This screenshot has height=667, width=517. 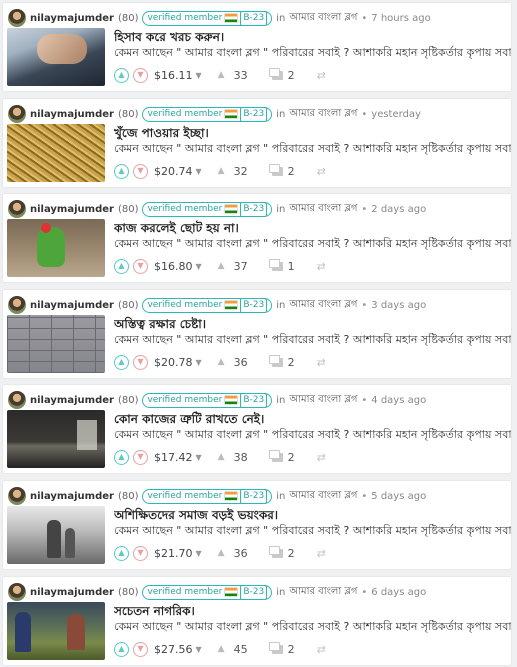 I want to click on vote-count: 32, so click(x=241, y=171).